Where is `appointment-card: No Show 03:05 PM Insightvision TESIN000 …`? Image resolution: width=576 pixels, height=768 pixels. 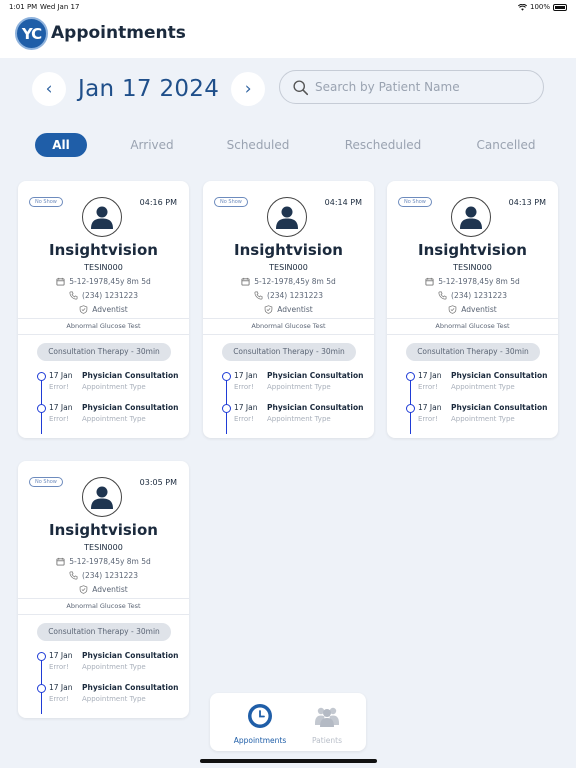
appointment-card: No Show 03:05 PM Insightvision TESIN000 … is located at coordinates (103, 589).